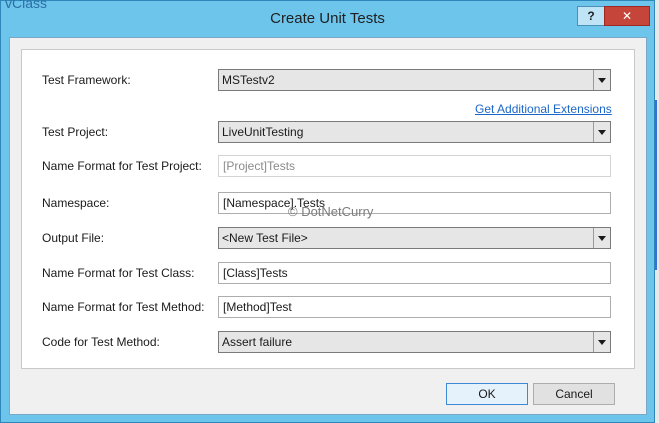 This screenshot has height=423, width=659. What do you see at coordinates (248, 80) in the screenshot?
I see `test-framework-value: MSTestv2` at bounding box center [248, 80].